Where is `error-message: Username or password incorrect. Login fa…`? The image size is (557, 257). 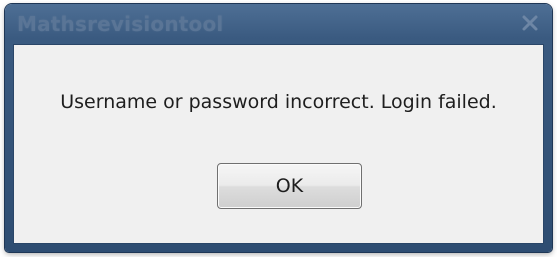
error-message: Username or password incorrect. Login fa… is located at coordinates (278, 102).